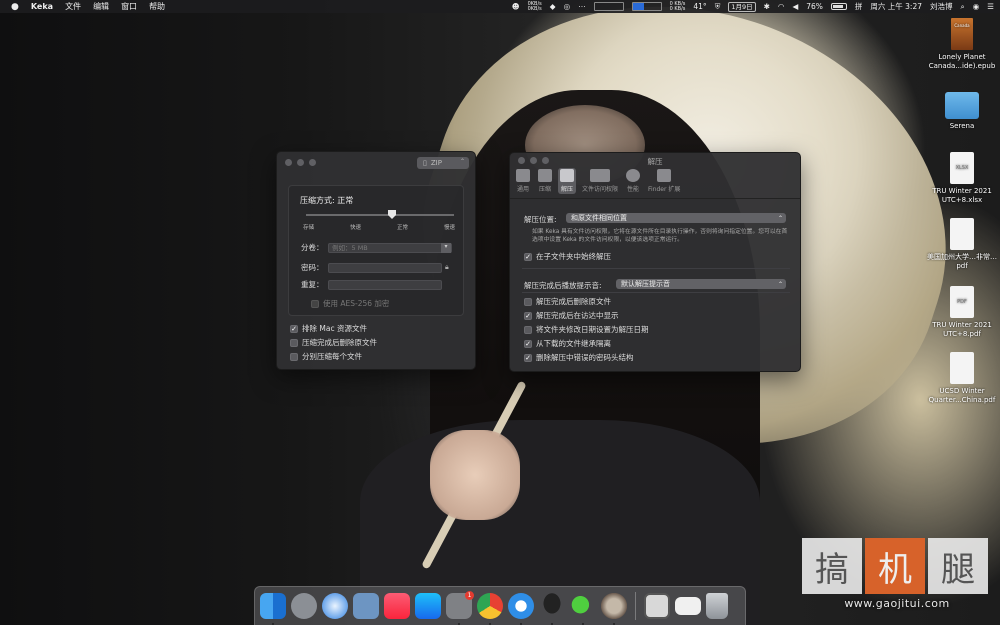 The height and width of the screenshot is (625, 1000). I want to click on compression-slider, so click(380, 214).